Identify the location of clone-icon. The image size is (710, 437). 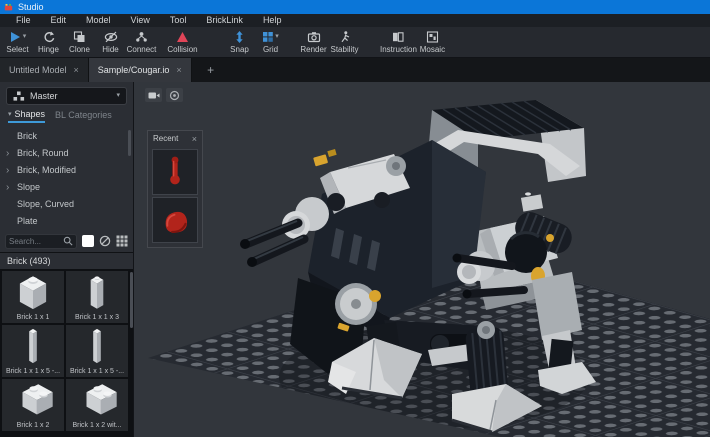
(79, 36).